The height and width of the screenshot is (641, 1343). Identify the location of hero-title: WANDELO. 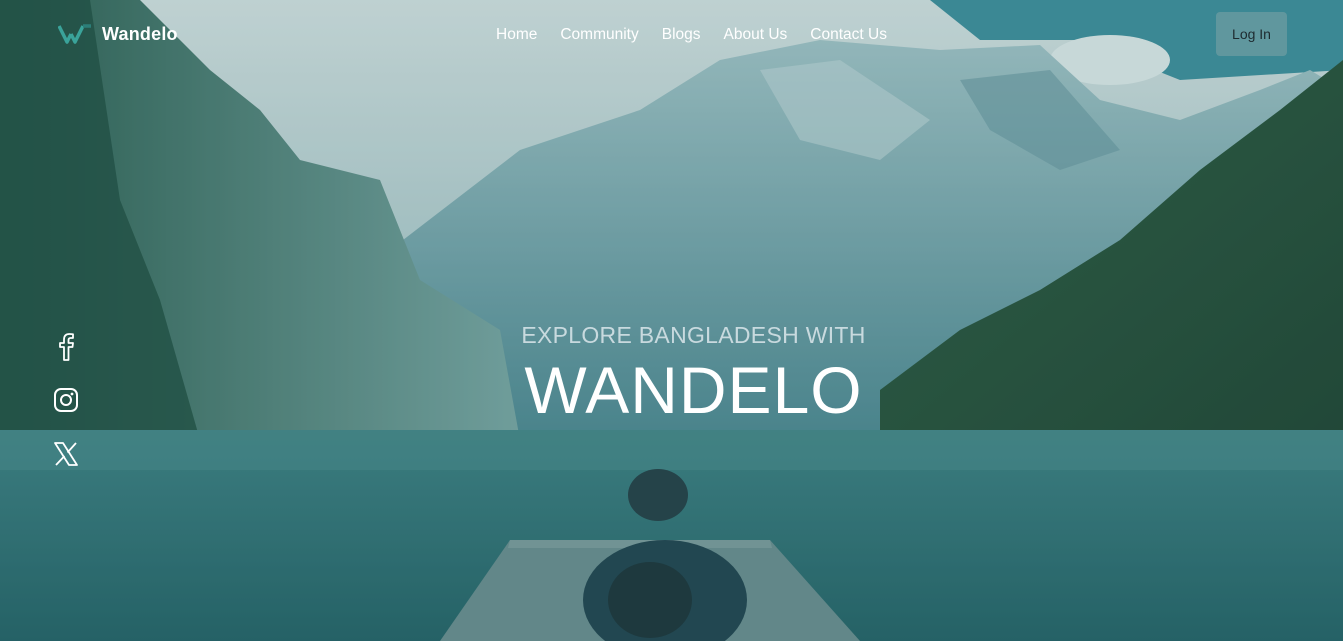
(693, 390).